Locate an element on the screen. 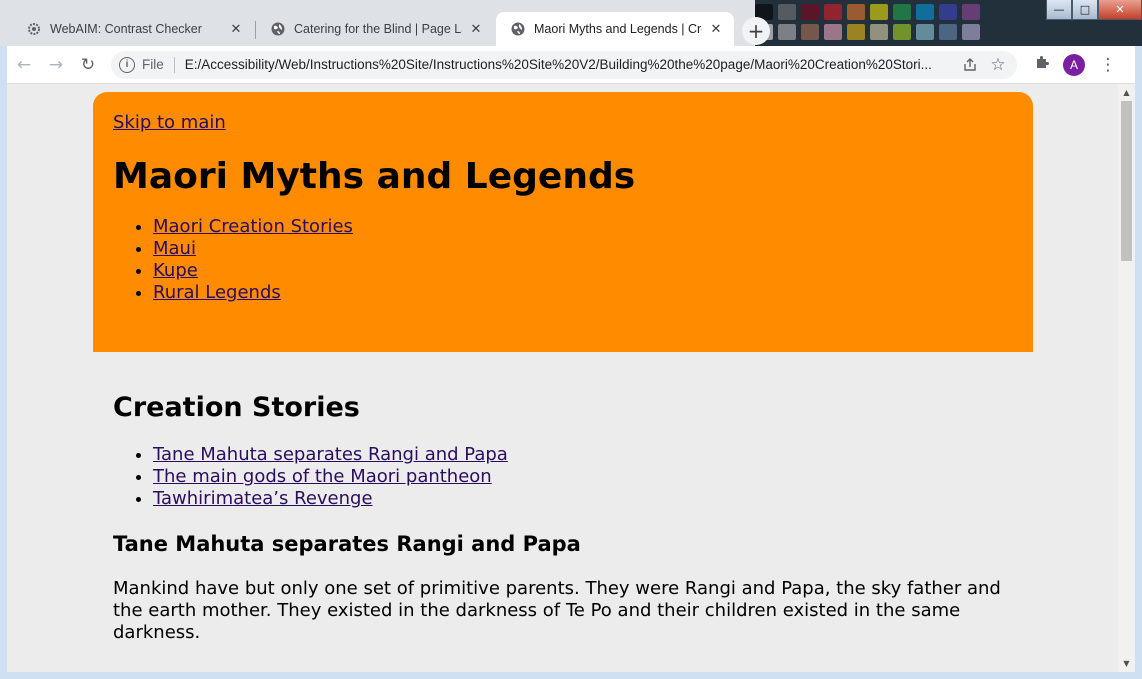 Image resolution: width=1142 pixels, height=679 pixels. scroll-up-arrow-icon: ▲ is located at coordinates (1126, 92).